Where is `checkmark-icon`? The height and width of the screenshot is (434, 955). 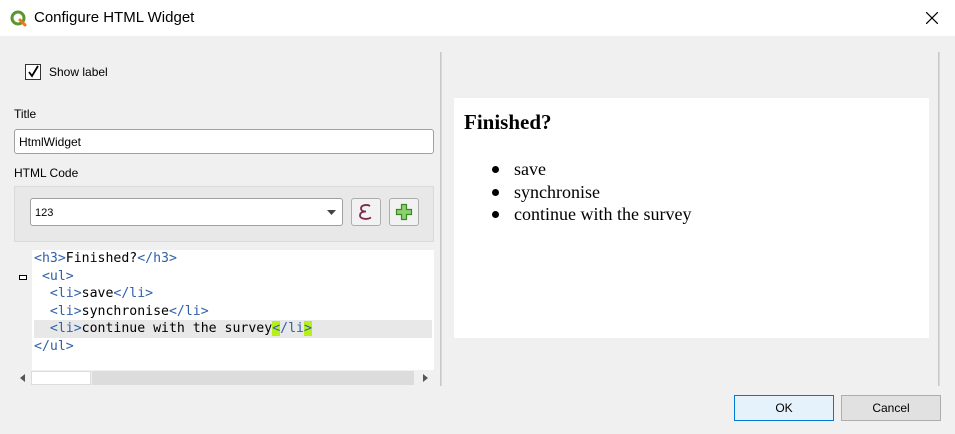
checkmark-icon is located at coordinates (33, 71).